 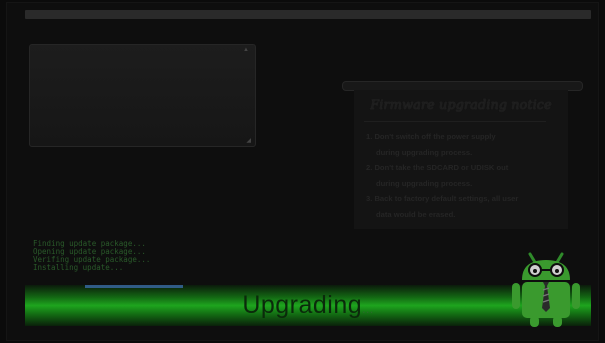 I want to click on notice-title: Firmware upgrading notice, so click(x=461, y=105).